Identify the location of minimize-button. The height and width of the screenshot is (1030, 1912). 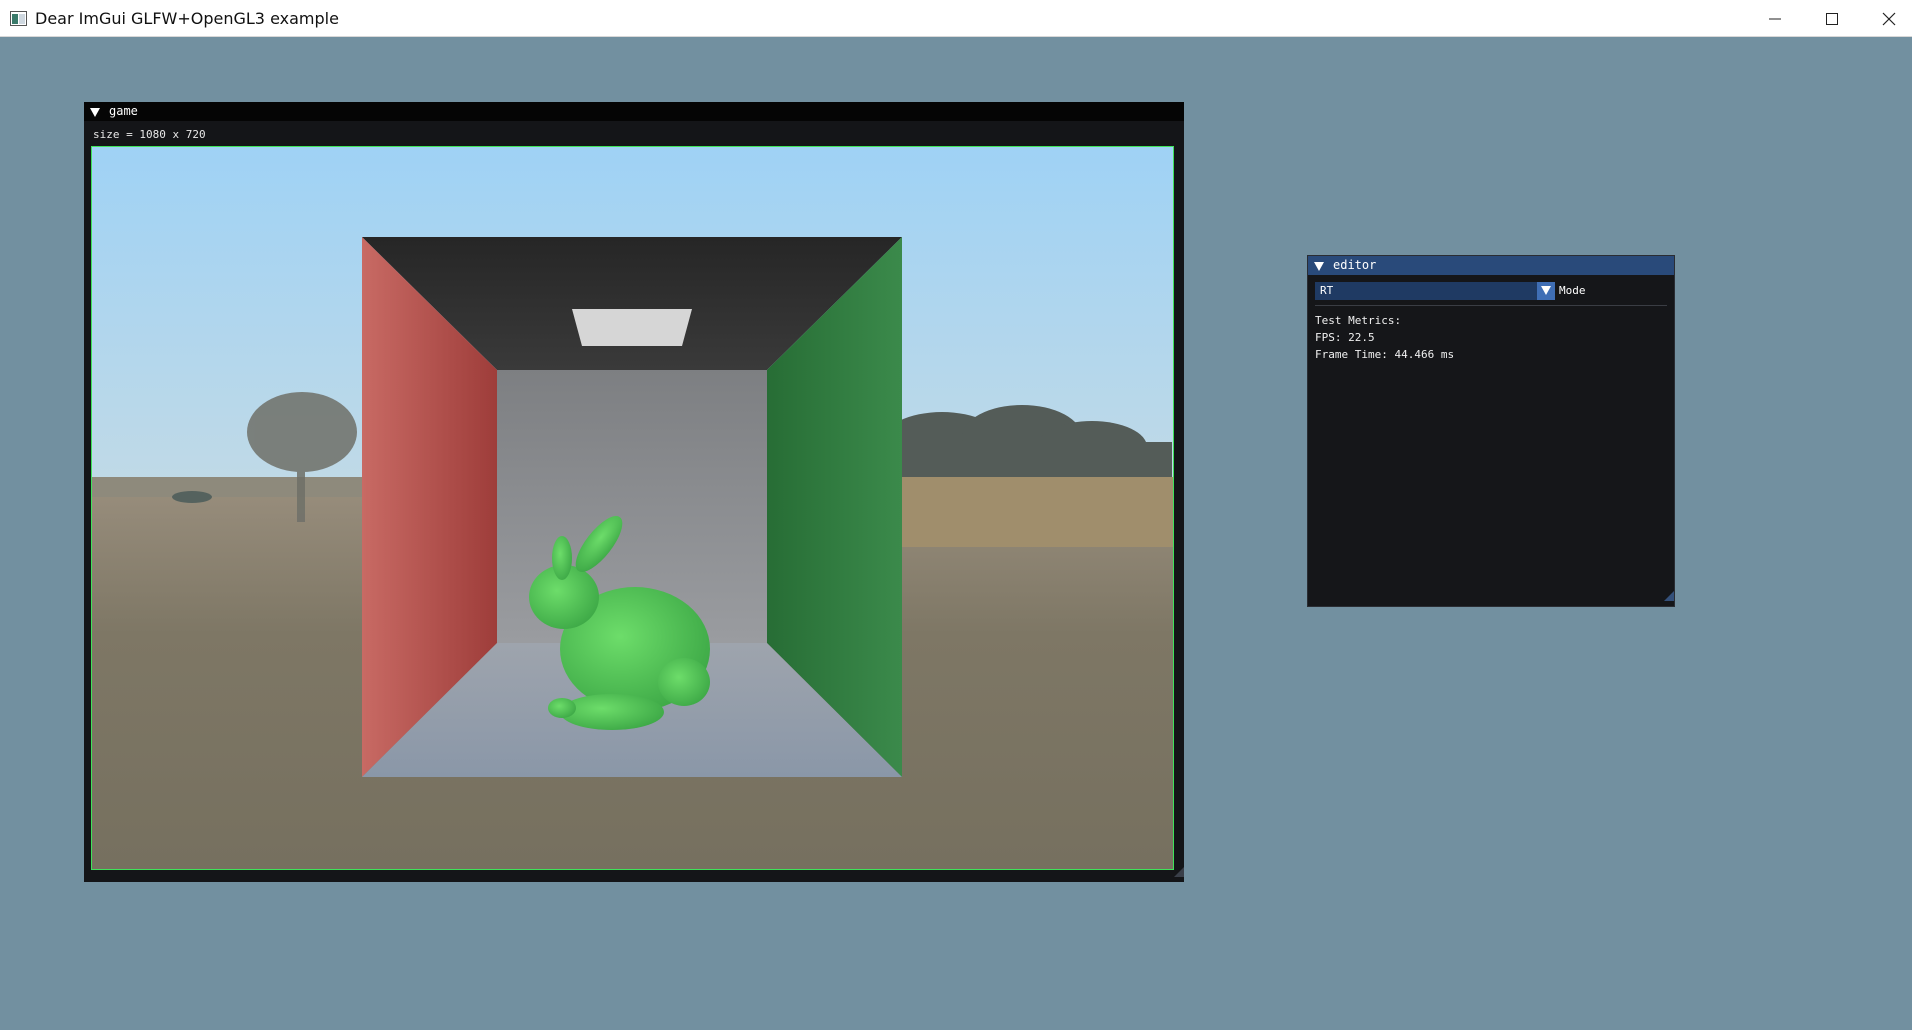
(1775, 18).